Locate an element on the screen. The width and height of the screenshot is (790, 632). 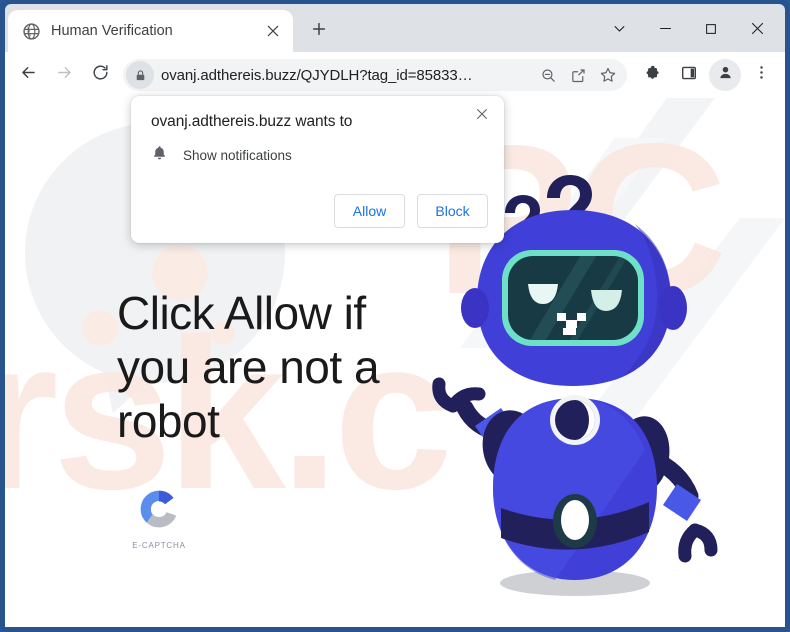
new-tab-button is located at coordinates (319, 31).